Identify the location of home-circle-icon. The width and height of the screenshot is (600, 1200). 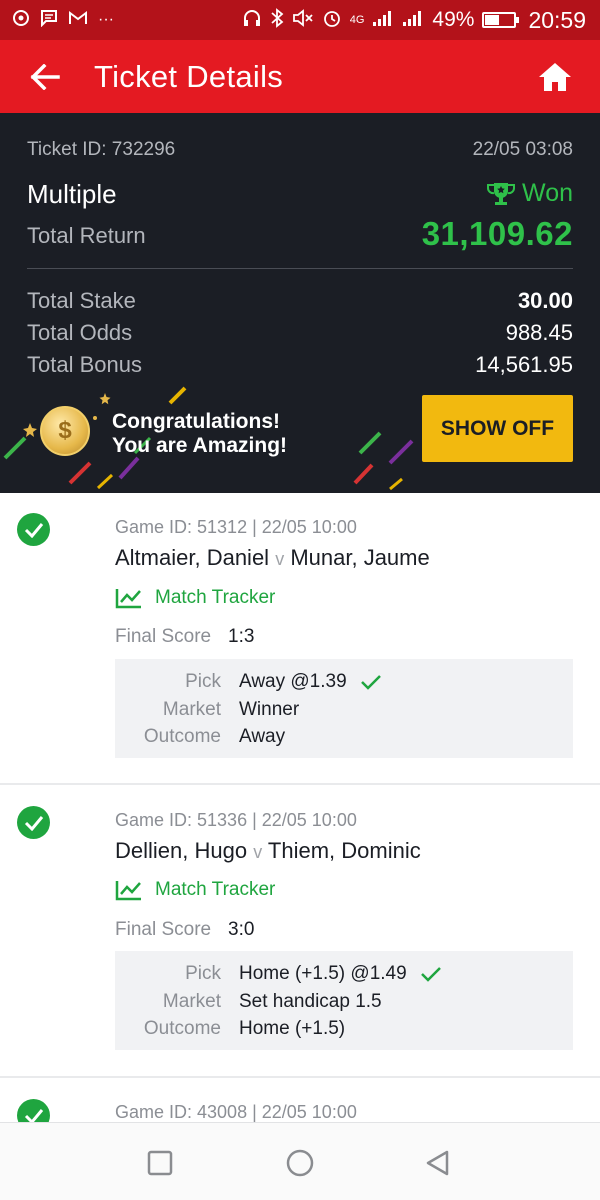
(300, 1163).